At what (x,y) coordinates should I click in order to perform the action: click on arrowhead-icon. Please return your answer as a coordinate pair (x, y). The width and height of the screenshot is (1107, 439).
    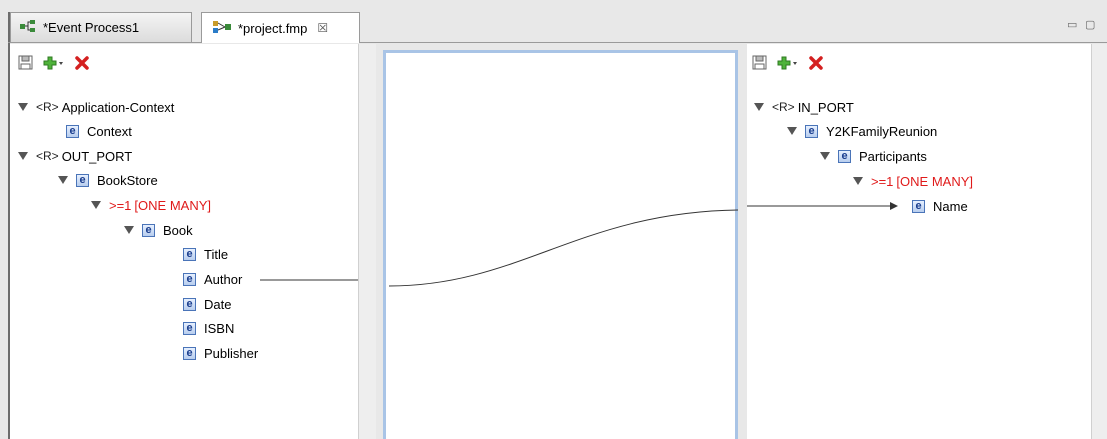
    Looking at the image, I should click on (894, 206).